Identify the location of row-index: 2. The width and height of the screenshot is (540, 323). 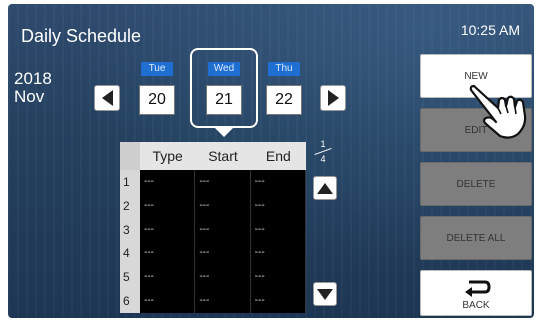
(130, 205).